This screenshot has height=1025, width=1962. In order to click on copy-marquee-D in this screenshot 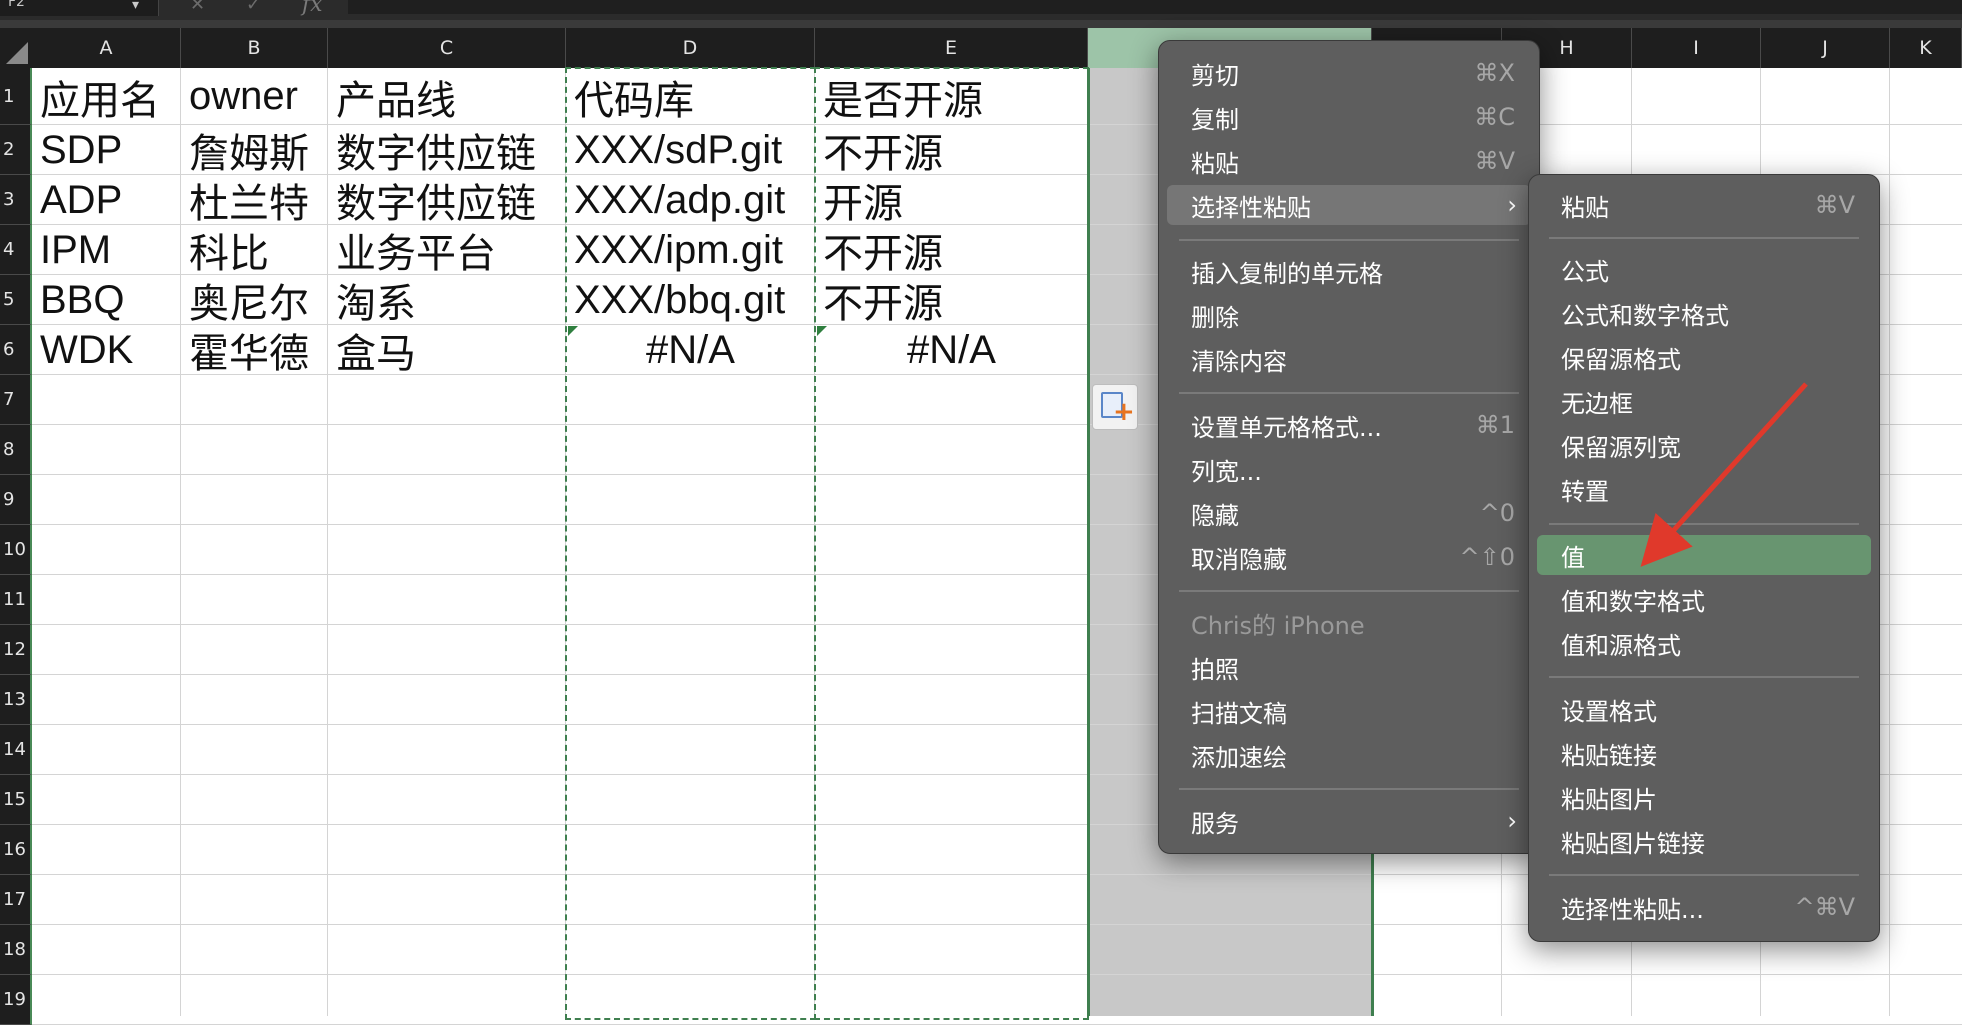, I will do `click(690, 543)`.